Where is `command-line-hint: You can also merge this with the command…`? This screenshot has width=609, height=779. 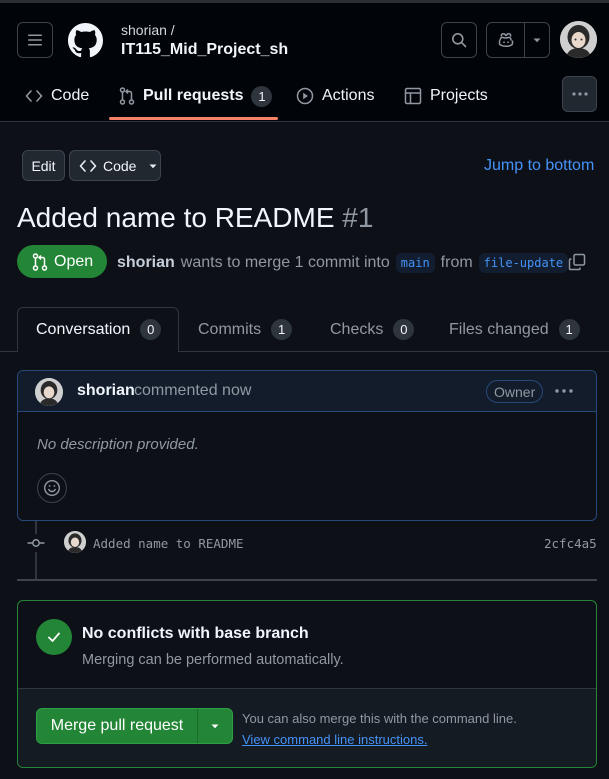 command-line-hint: You can also merge this with the command… is located at coordinates (379, 718).